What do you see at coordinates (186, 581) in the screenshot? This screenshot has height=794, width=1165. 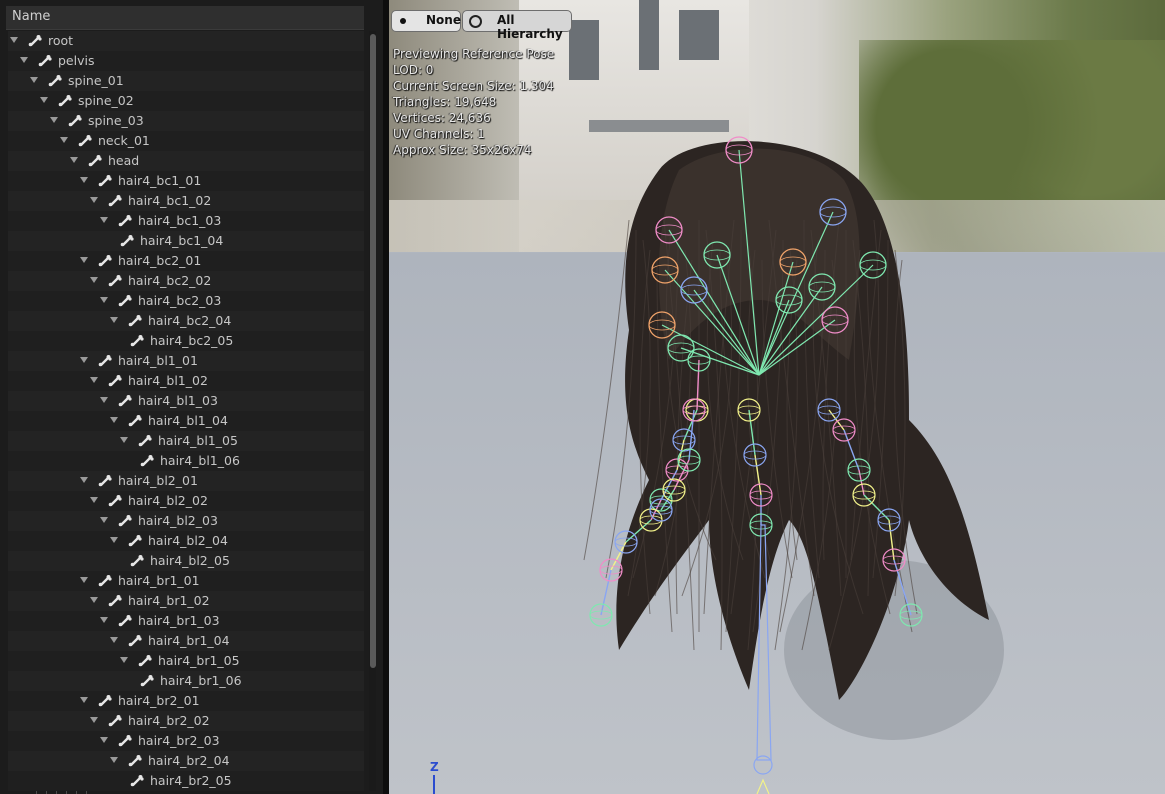 I see `tree-row: hair4_br1_01` at bounding box center [186, 581].